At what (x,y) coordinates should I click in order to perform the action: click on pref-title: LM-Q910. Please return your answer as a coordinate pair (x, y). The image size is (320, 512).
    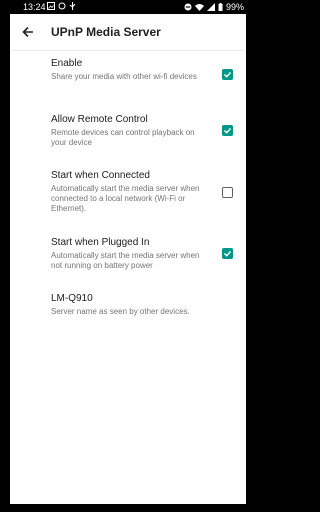
    Looking at the image, I should click on (72, 298).